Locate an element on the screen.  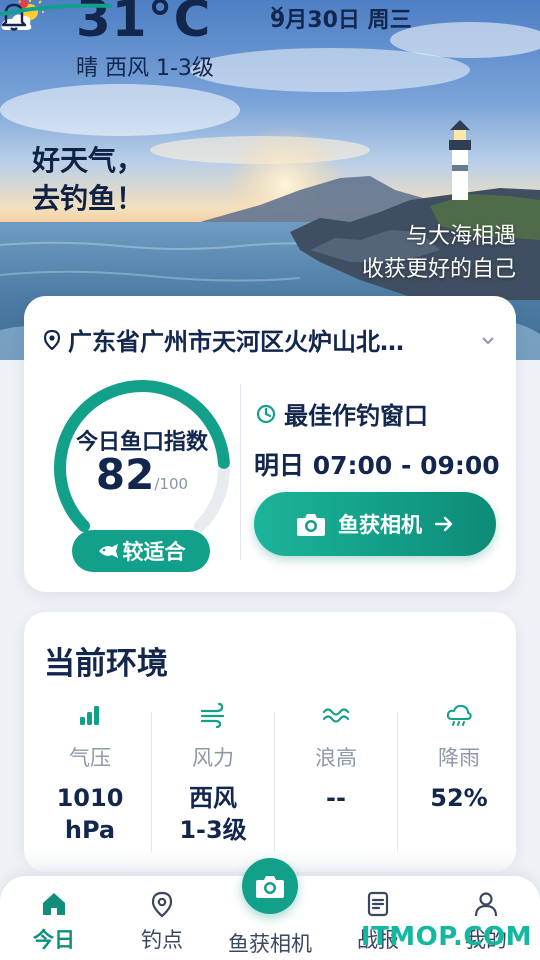
date-selector: 9月30日 周三 is located at coordinates (341, 18).